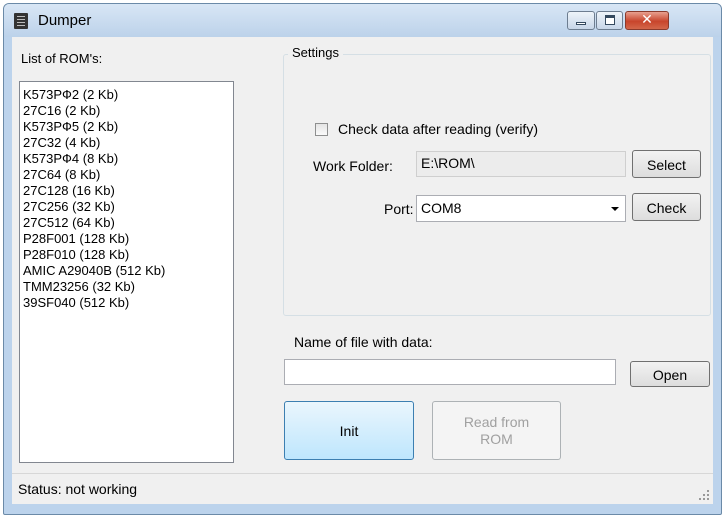 The width and height of the screenshot is (727, 520). Describe the element at coordinates (441, 208) in the screenshot. I see `port-value: COM8` at that location.